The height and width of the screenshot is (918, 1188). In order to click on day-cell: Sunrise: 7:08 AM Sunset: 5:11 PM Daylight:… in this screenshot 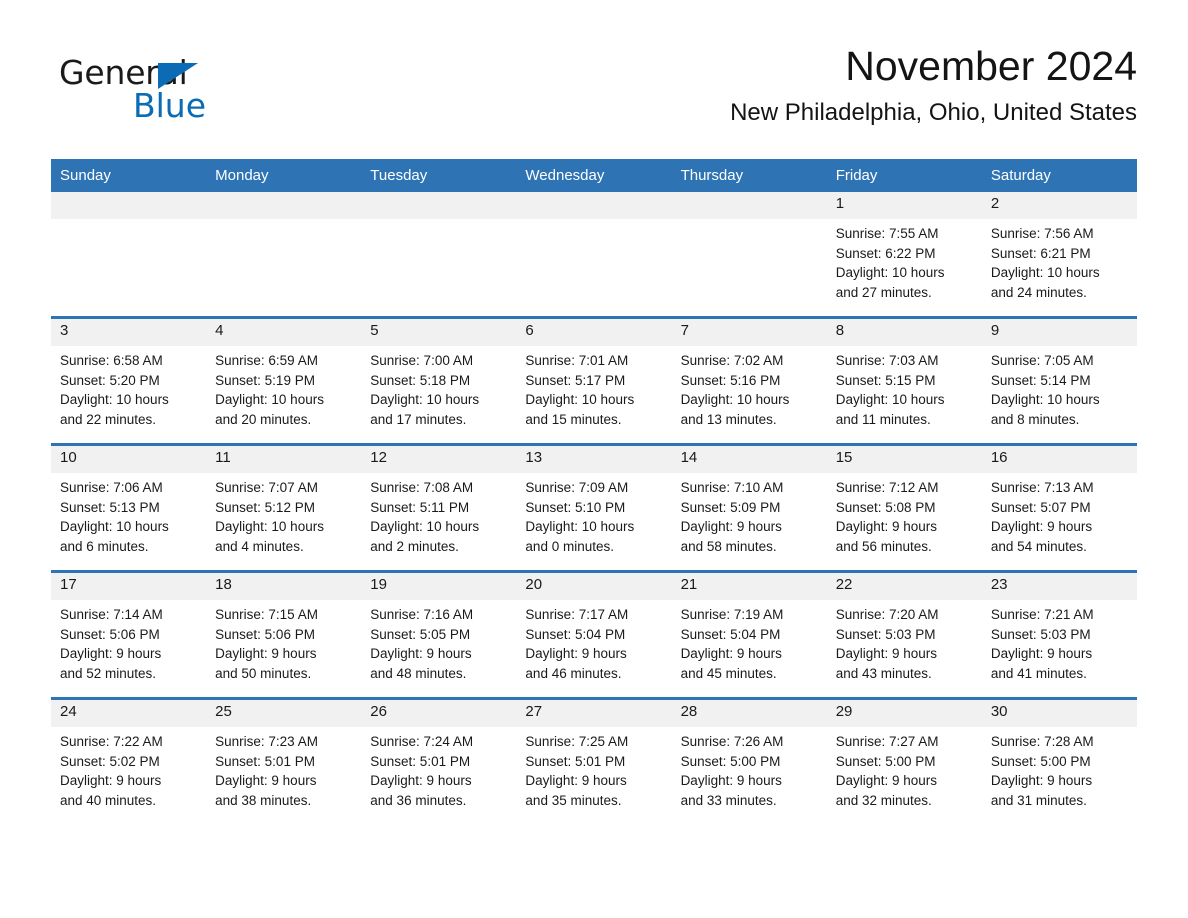, I will do `click(439, 521)`.